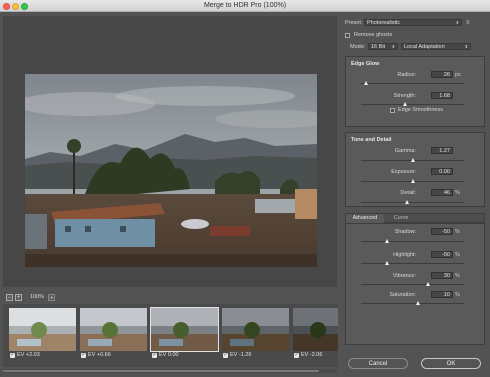  Describe the element at coordinates (52, 297) in the screenshot. I see `zoom-dropdown-button: ▼` at that location.